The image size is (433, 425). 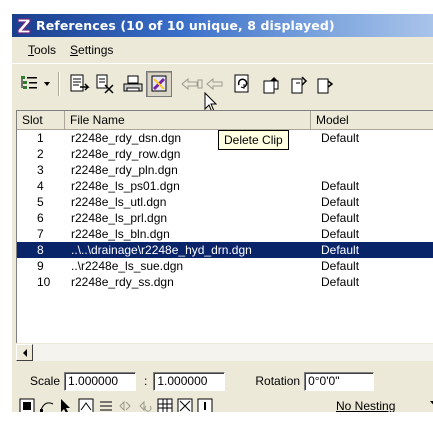 What do you see at coordinates (40, 154) in the screenshot?
I see `slot-cell: 2` at bounding box center [40, 154].